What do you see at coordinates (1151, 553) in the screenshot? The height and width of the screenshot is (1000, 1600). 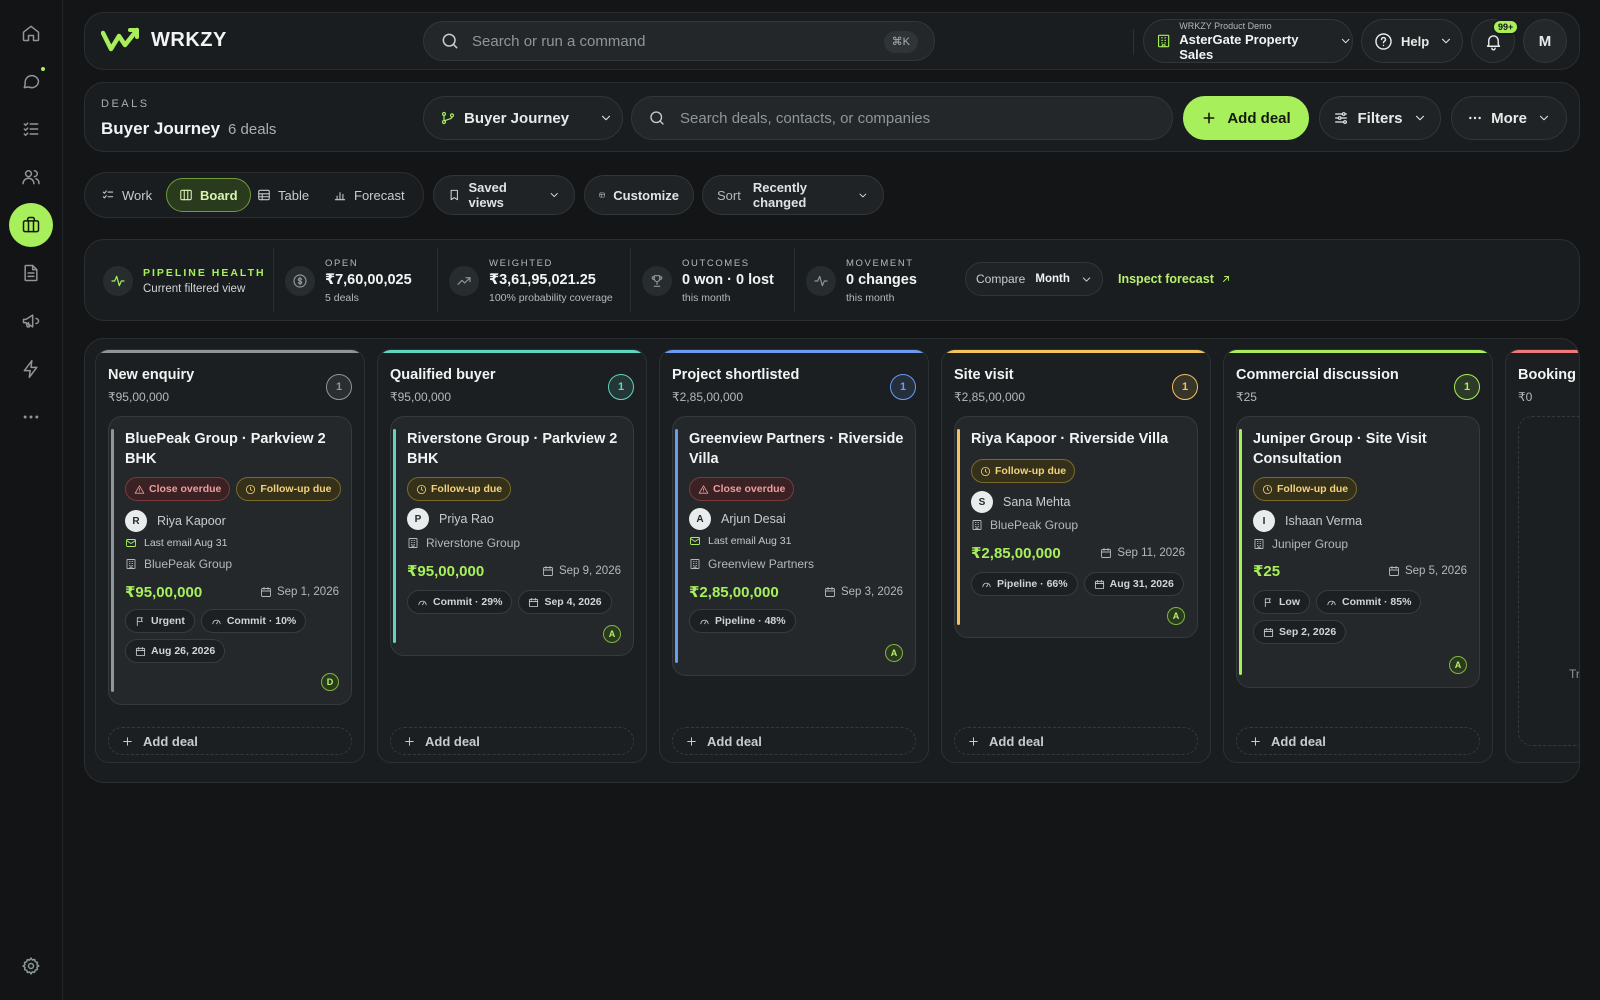 I see `close-date-text: Sep 11, 2026` at bounding box center [1151, 553].